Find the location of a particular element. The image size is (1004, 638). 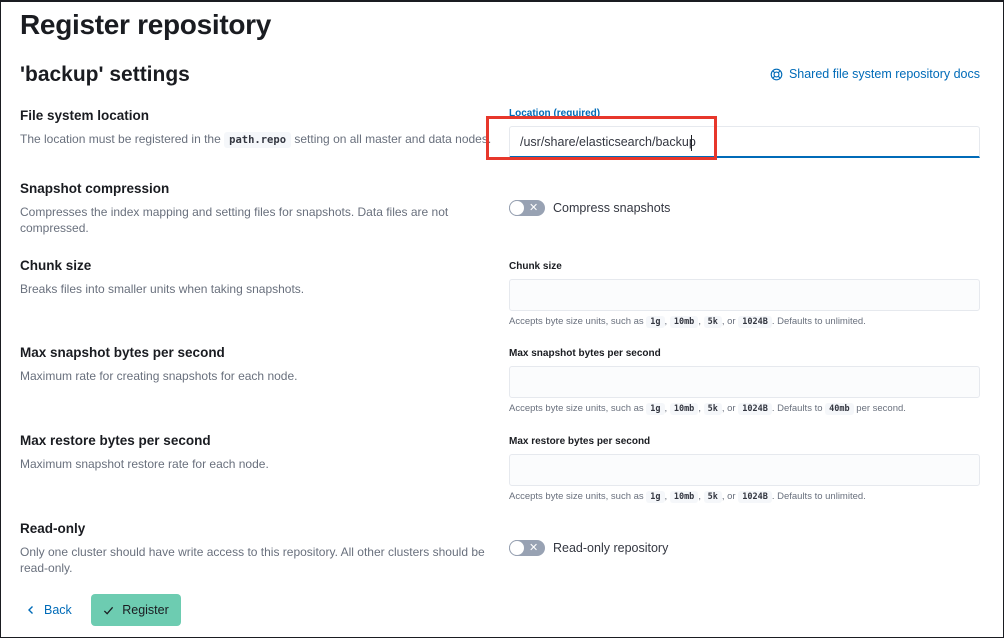

section-title: Max restore bytes per second is located at coordinates (115, 440).